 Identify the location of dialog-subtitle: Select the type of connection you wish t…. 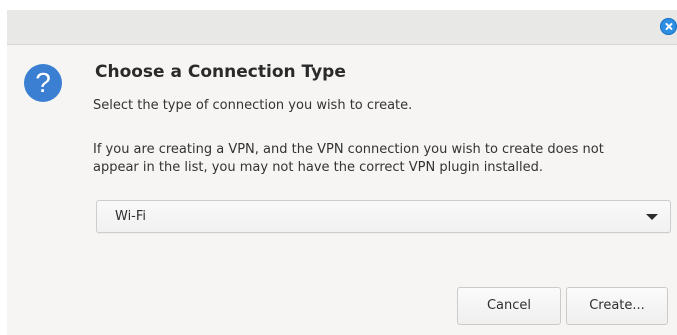
(253, 105).